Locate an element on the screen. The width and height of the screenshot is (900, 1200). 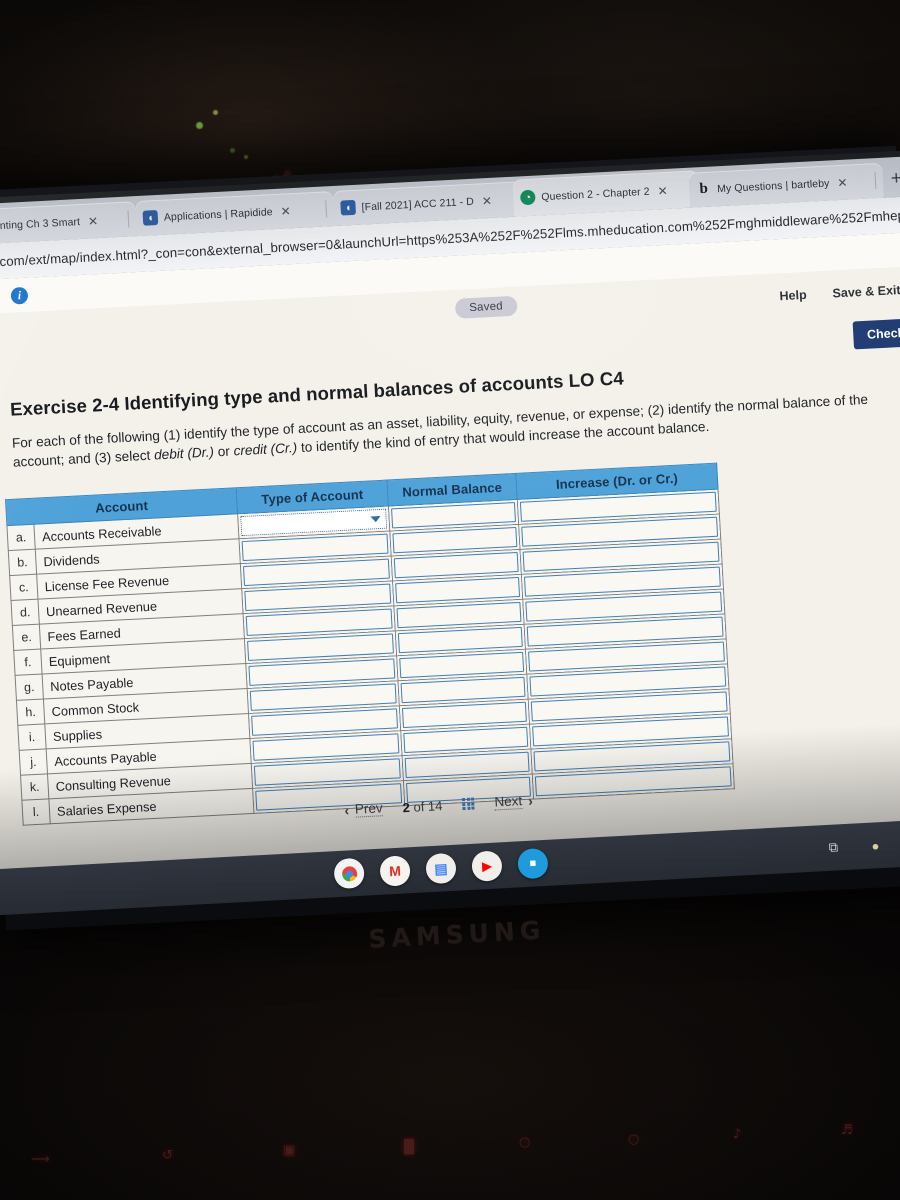
tab-title: [Fall 2021] ACC 211 - D is located at coordinates (418, 204).